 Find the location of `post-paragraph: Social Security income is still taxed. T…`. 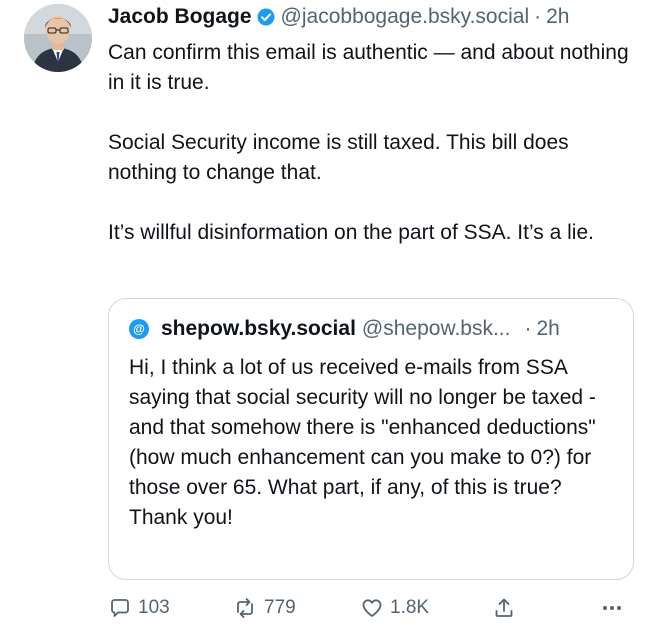

post-paragraph: Social Security income is still taxed. T… is located at coordinates (338, 157).